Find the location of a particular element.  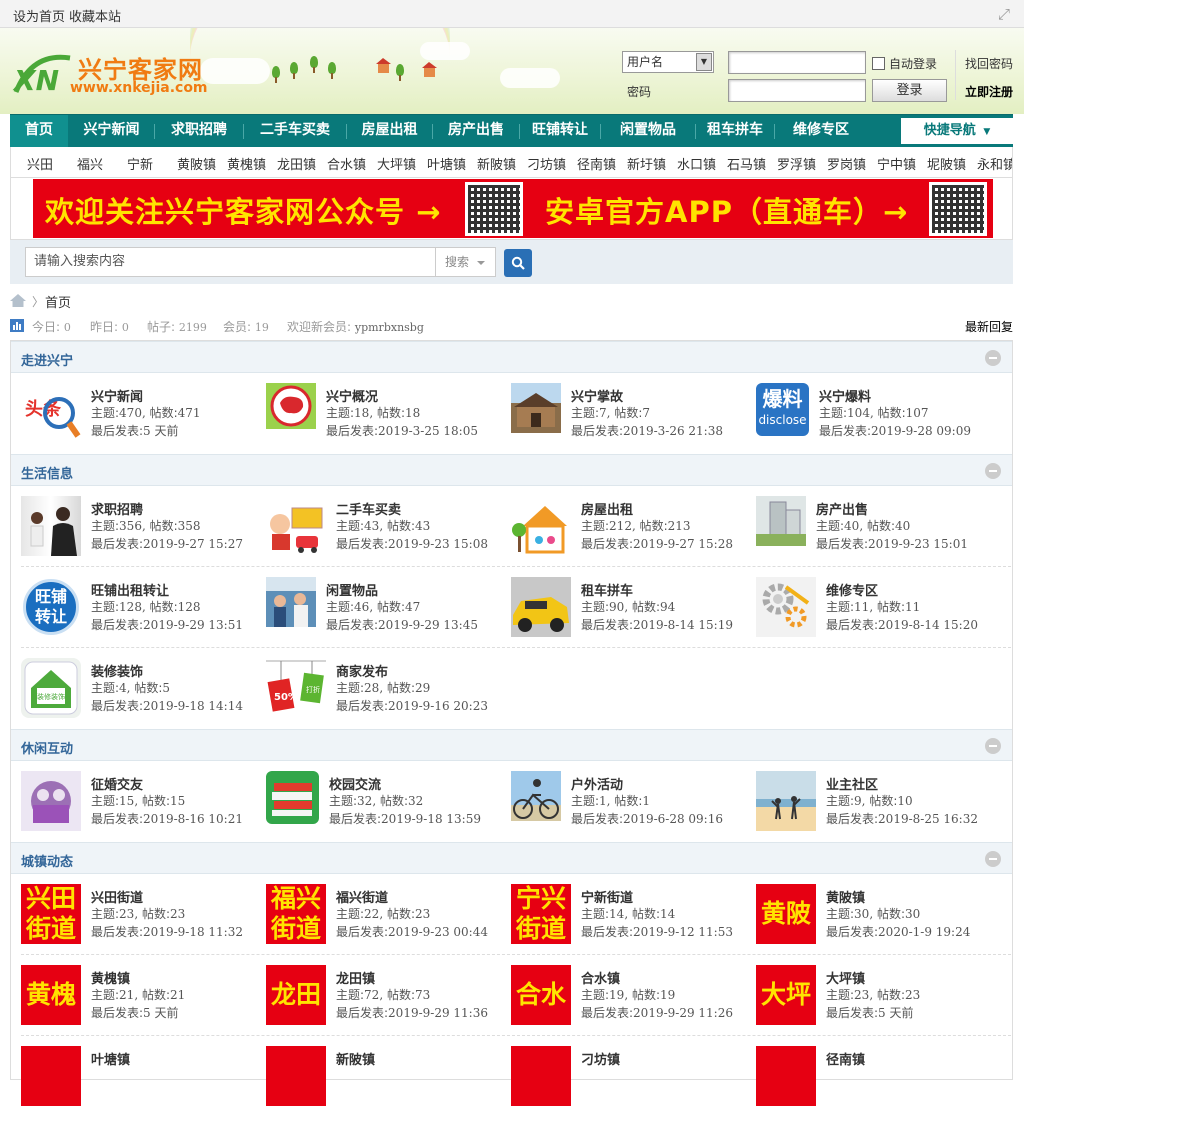

board-item: 合水 合水镇 主题:19, 帖数:19 最后发表:2019-9-29 11:26 is located at coordinates (633, 1005).